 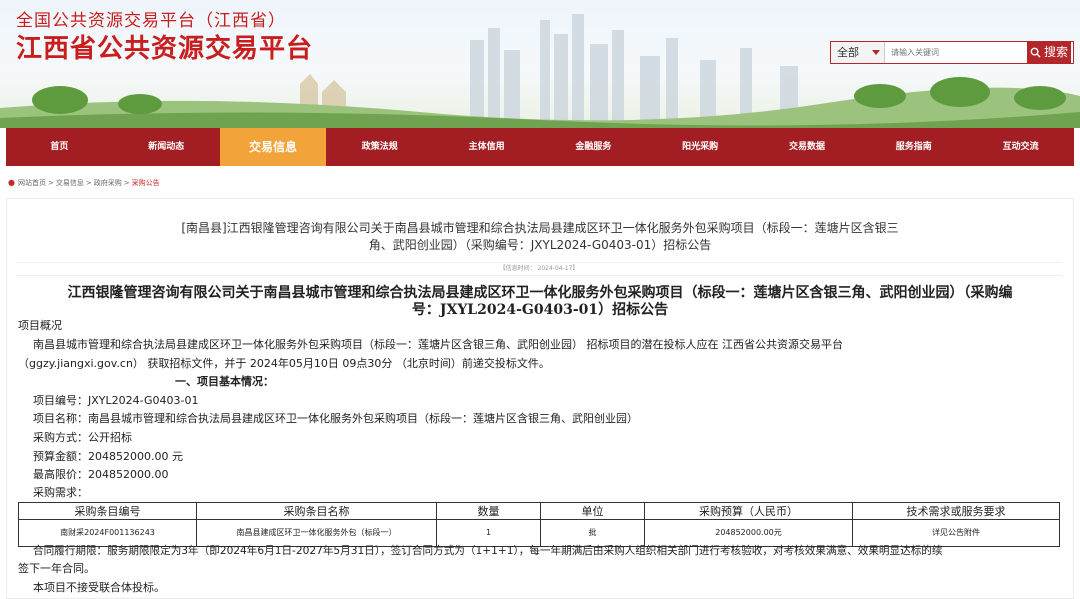 I want to click on publish-date: 【信息时间： 2024-04-17】, so click(x=539, y=269).